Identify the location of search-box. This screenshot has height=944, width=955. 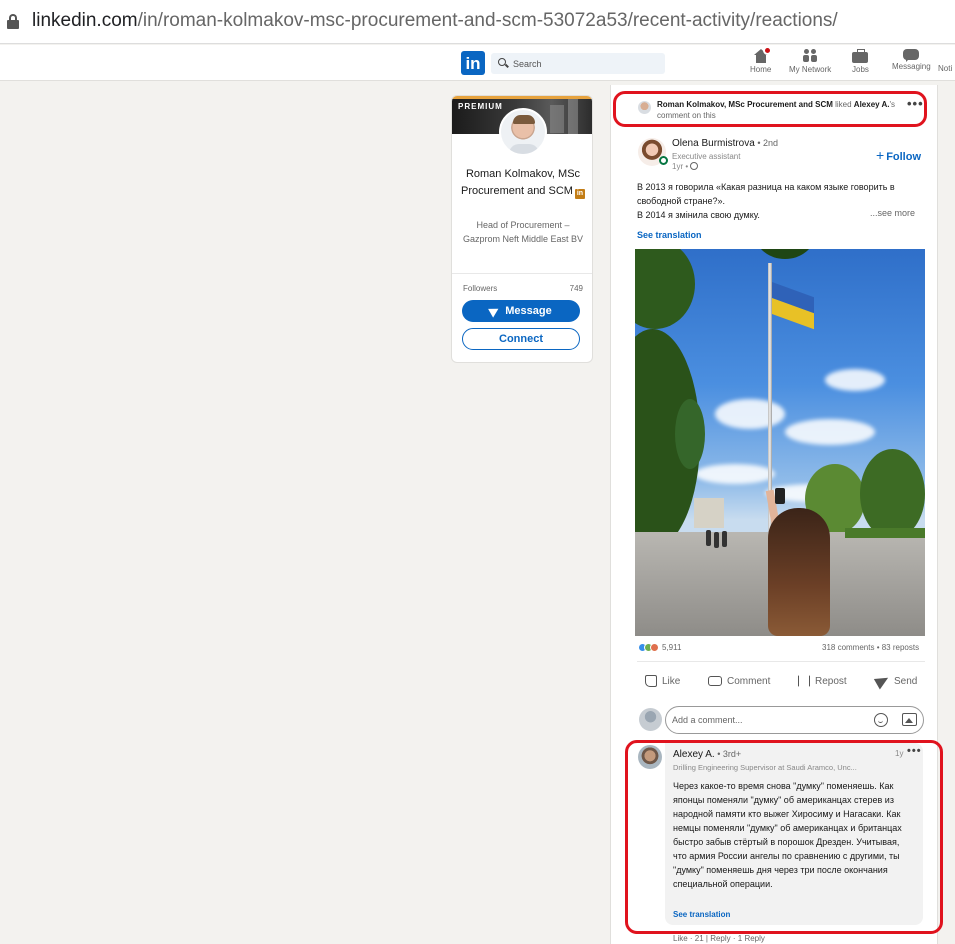
(578, 63).